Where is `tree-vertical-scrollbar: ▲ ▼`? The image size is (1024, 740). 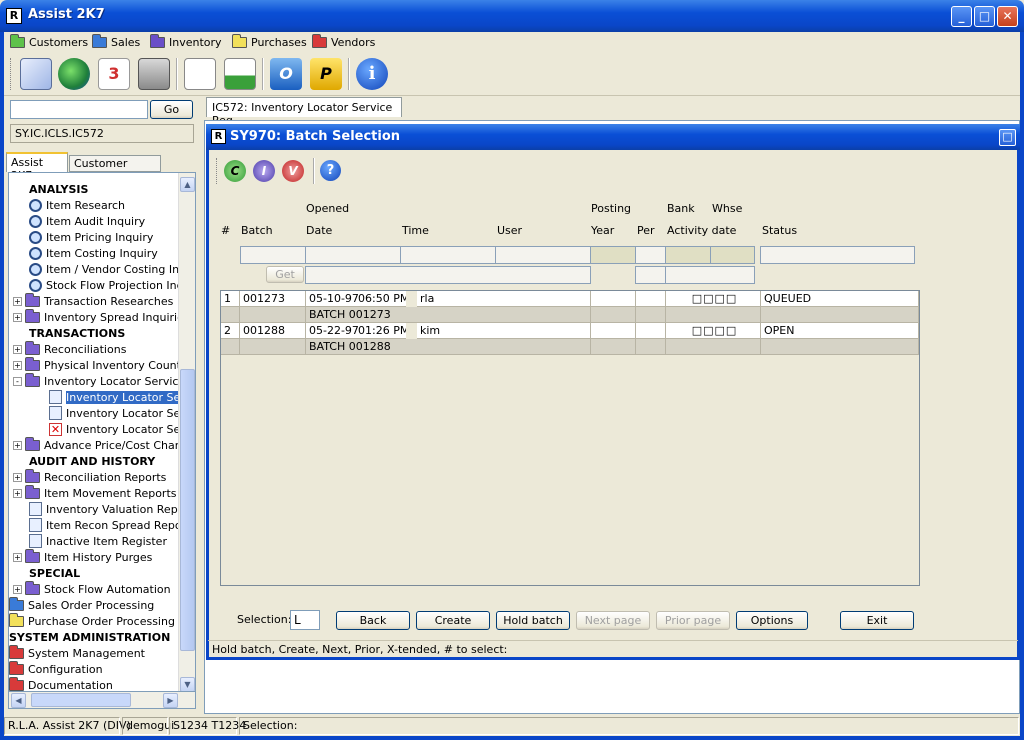
tree-vertical-scrollbar: ▲ ▼ is located at coordinates (186, 432).